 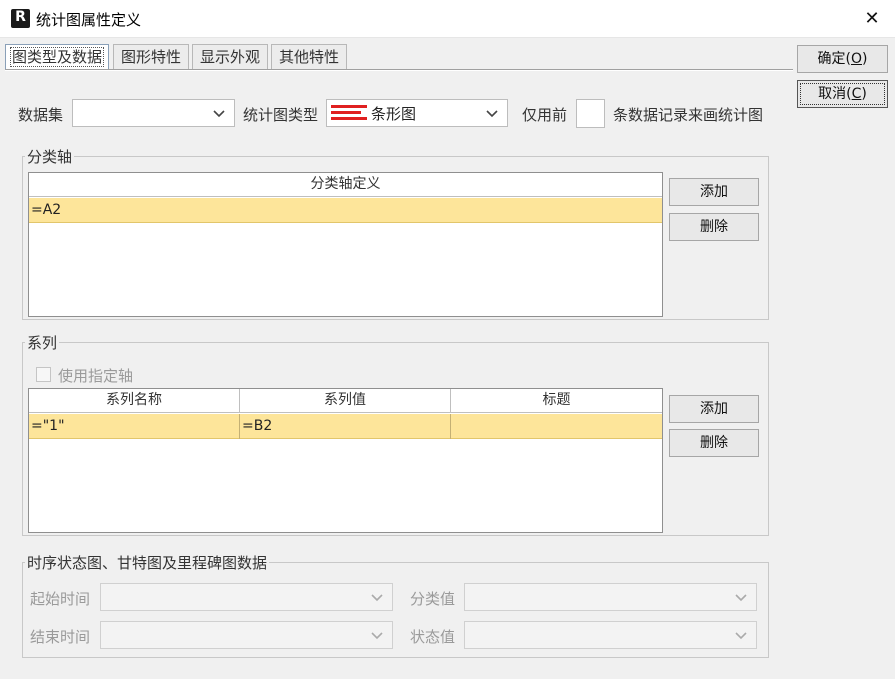 I want to click on chart-type-label: 统计图类型, so click(x=281, y=115).